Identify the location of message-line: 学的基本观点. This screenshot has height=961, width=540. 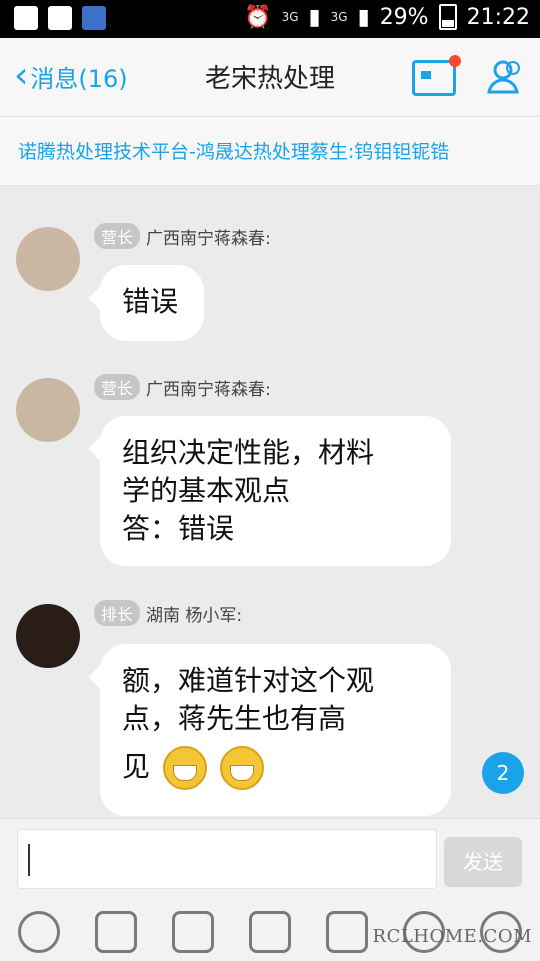
(206, 490).